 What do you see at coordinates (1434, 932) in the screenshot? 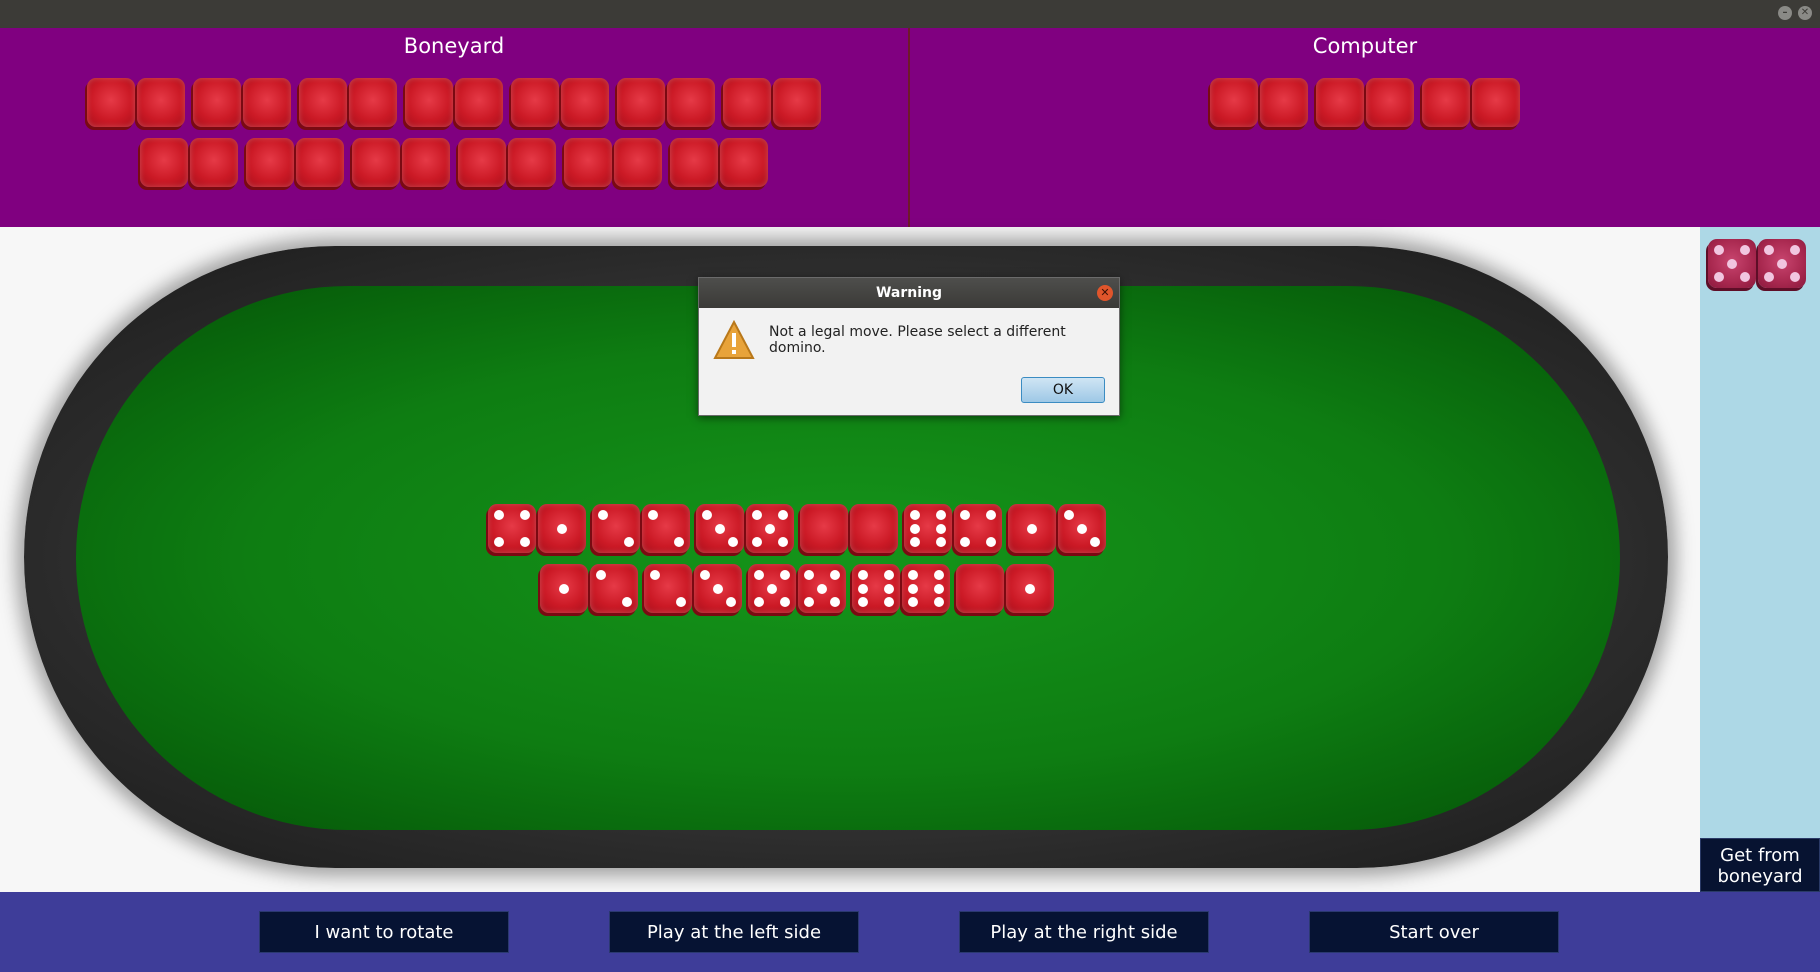
I see `start-over-button: Start over` at bounding box center [1434, 932].